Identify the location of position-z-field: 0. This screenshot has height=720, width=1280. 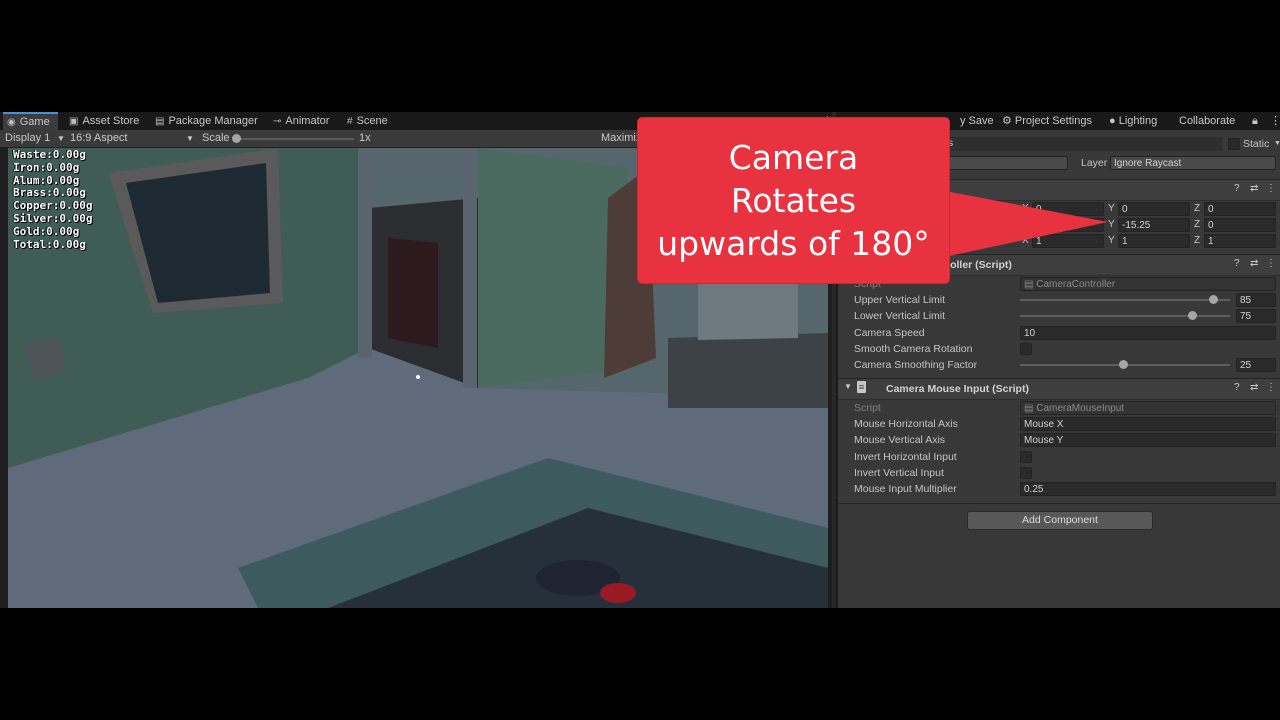
(1240, 209).